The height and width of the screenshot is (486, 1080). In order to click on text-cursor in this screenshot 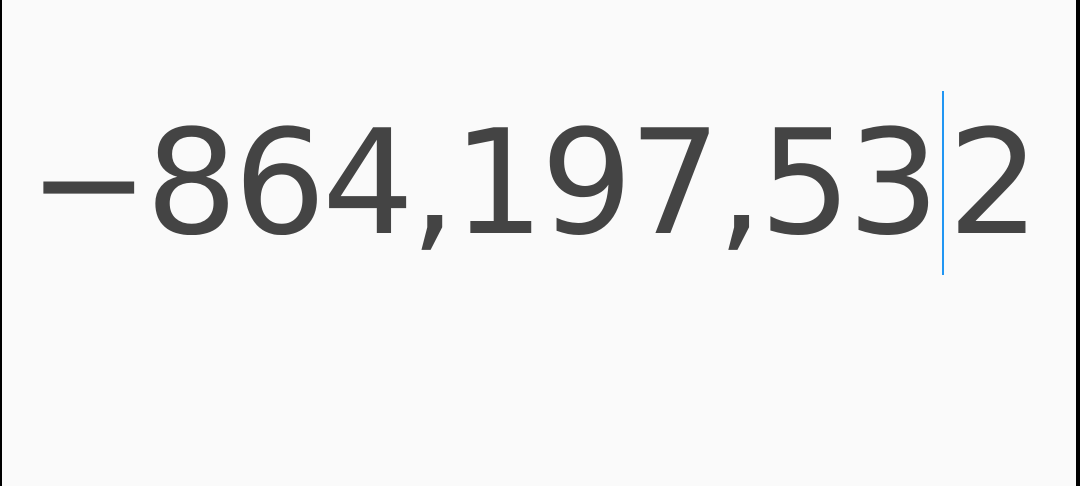, I will do `click(942, 183)`.